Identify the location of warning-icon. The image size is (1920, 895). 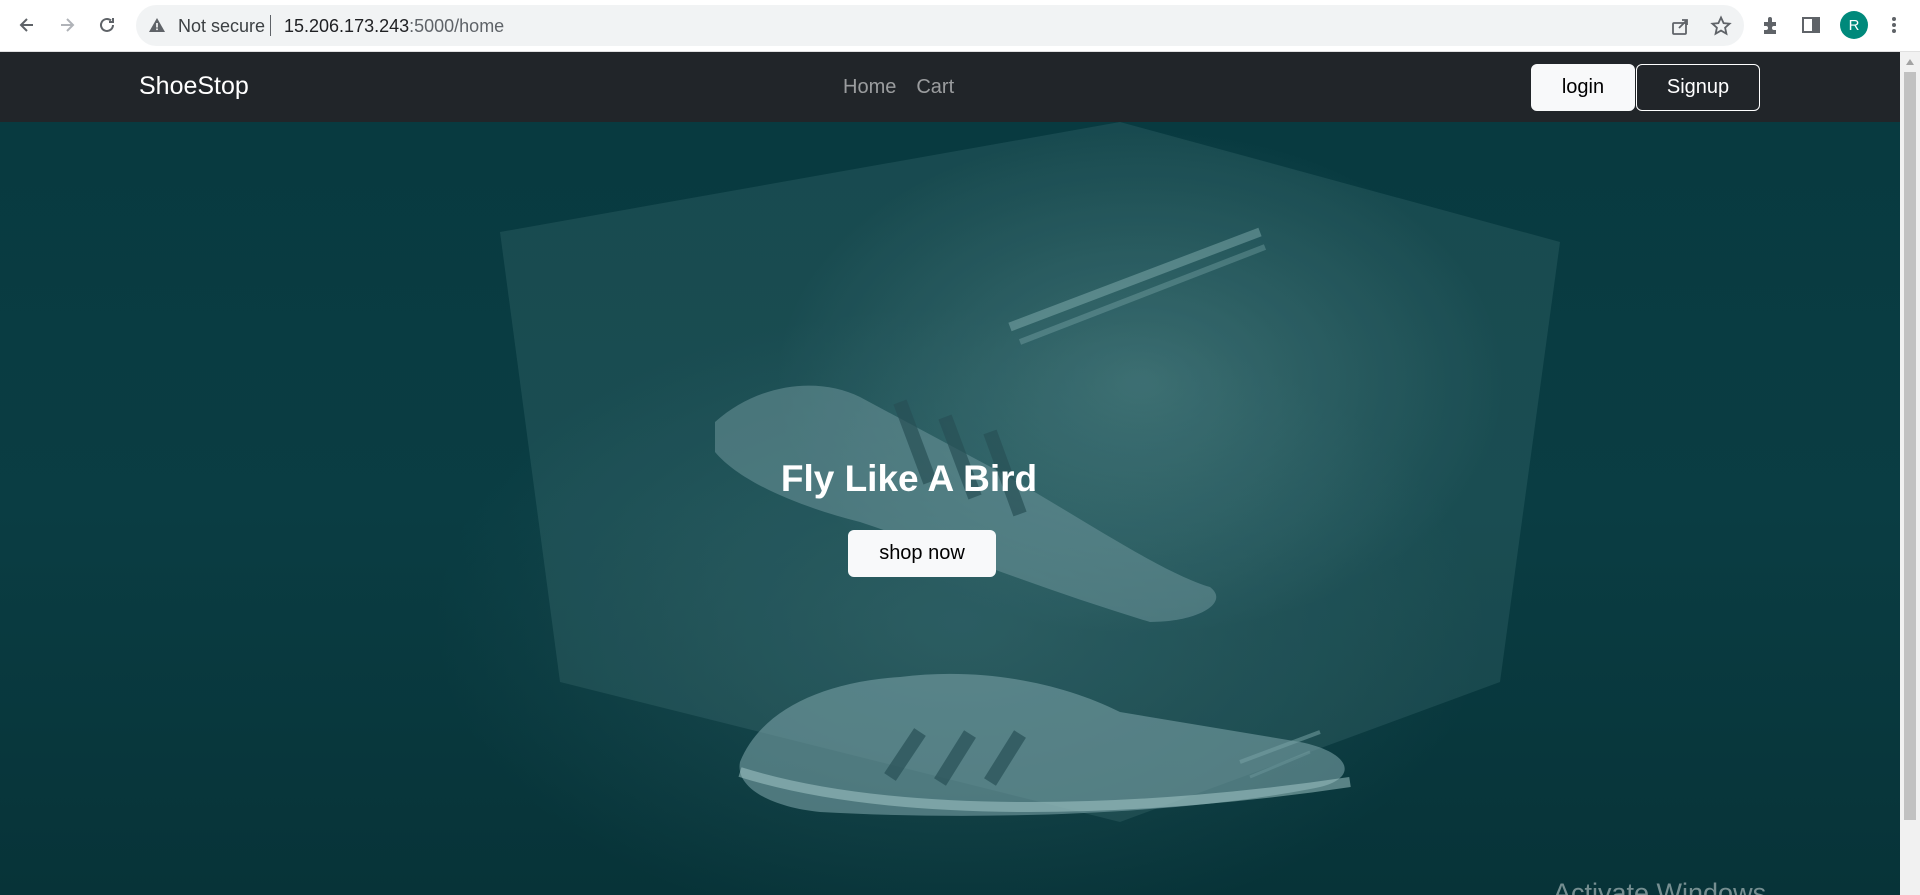
(157, 25).